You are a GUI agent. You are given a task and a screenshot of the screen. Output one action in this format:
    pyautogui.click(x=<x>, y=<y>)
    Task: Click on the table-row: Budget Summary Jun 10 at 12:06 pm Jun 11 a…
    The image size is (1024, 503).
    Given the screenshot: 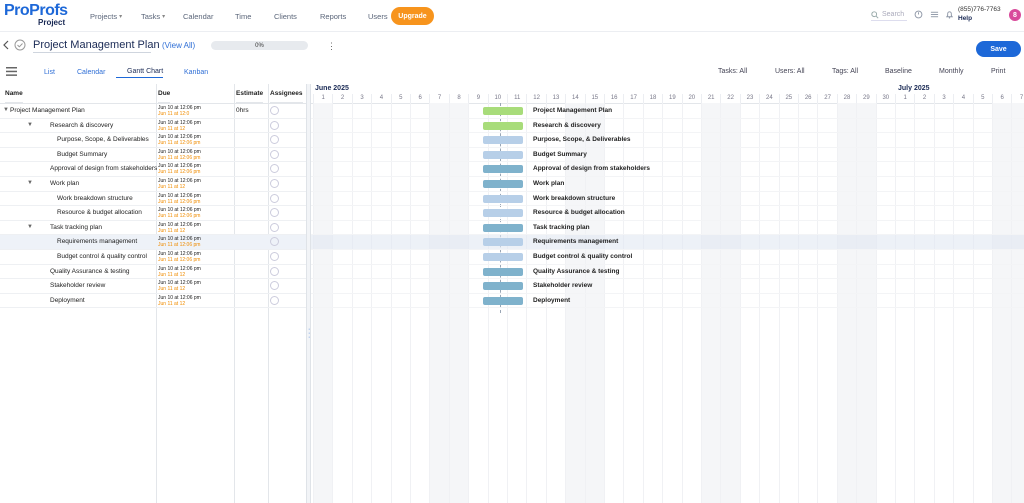 What is the action you would take?
    pyautogui.click(x=153, y=155)
    